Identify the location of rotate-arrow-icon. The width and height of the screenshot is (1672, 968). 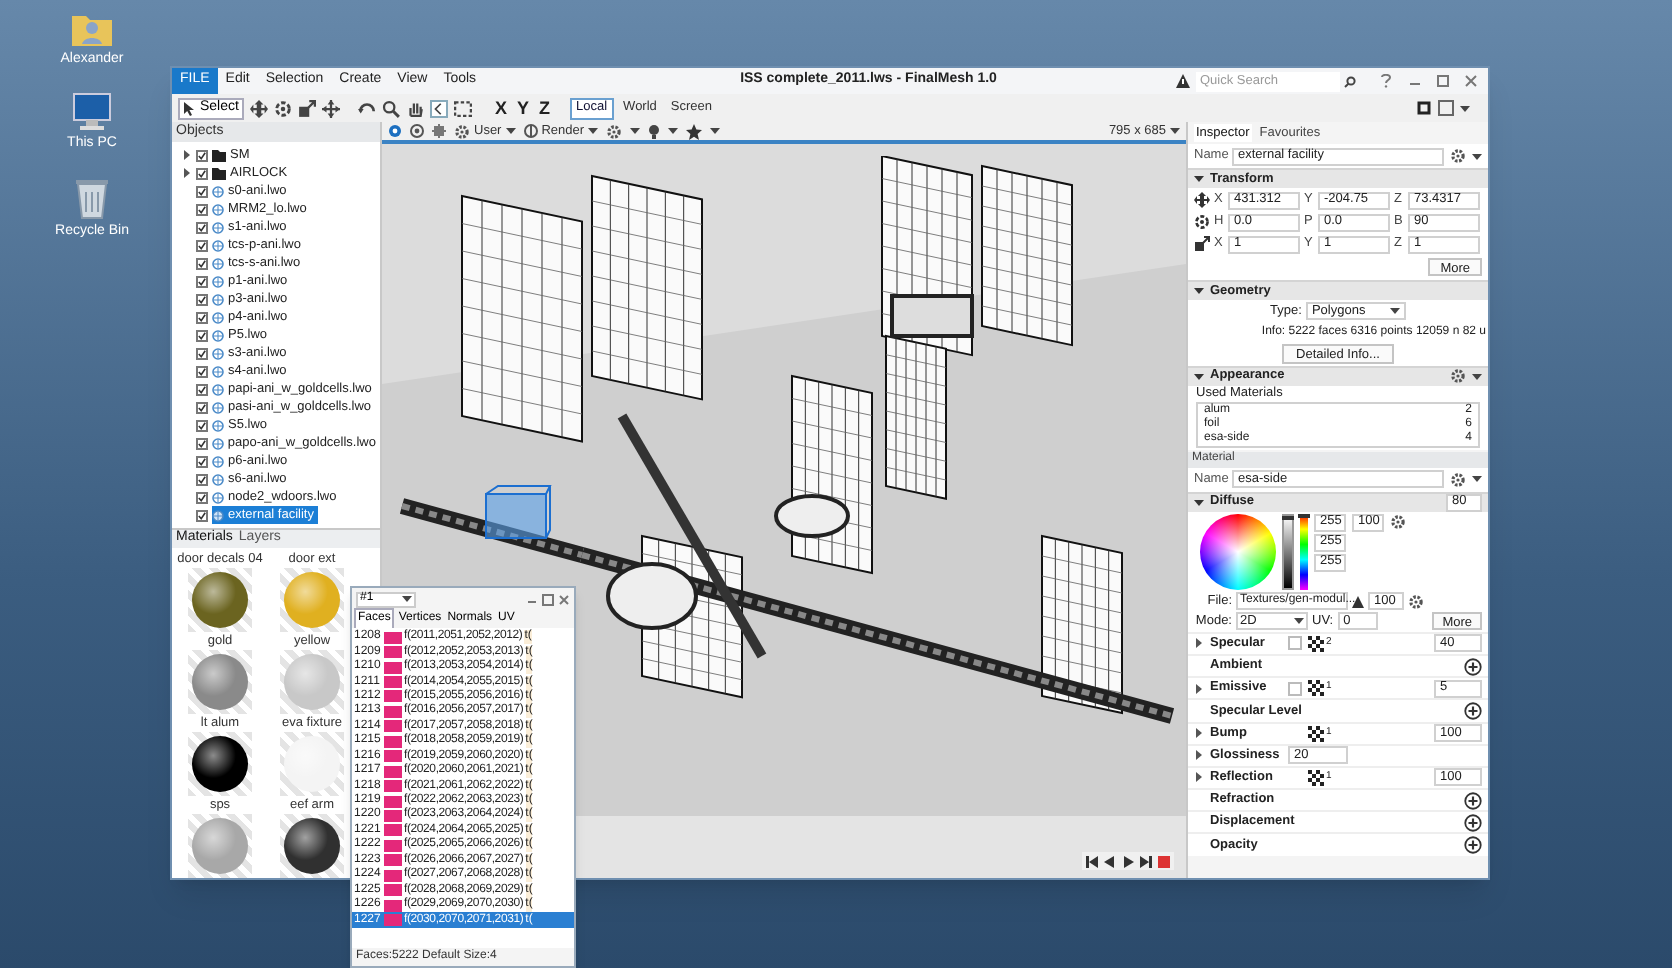
(367, 108).